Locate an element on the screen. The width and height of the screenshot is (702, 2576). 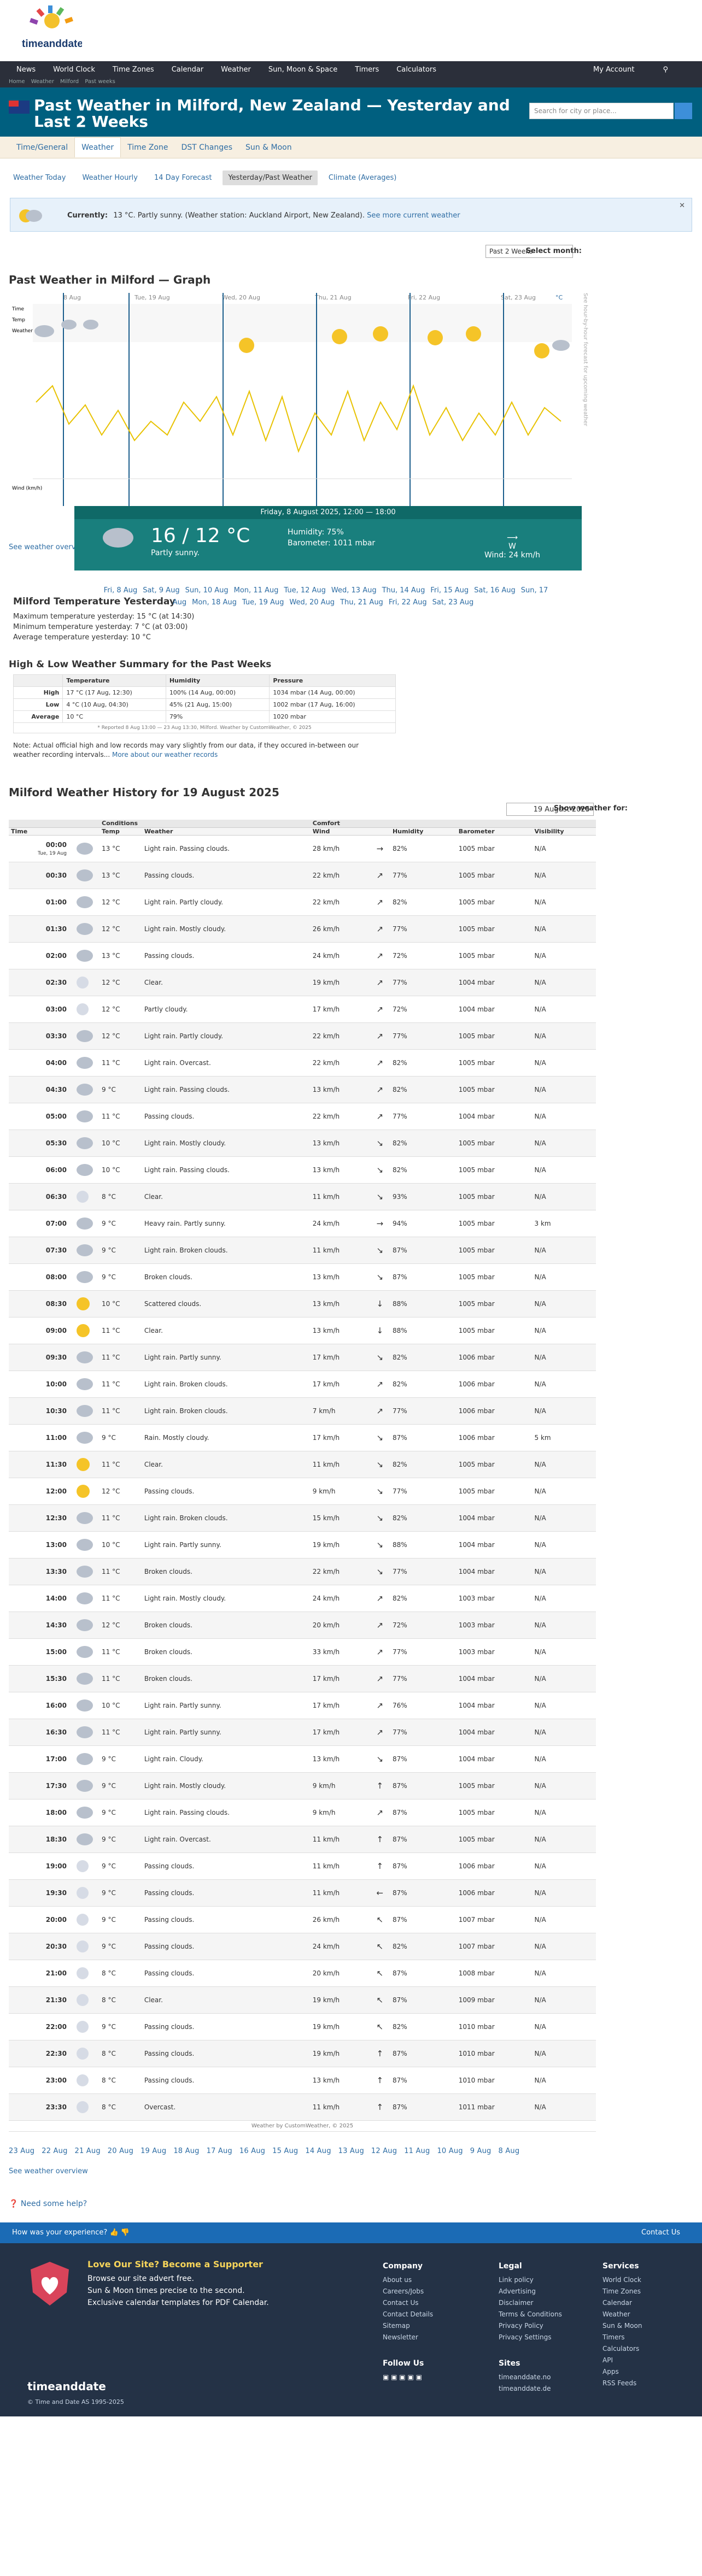
footer-link: Sitemap is located at coordinates (408, 2326).